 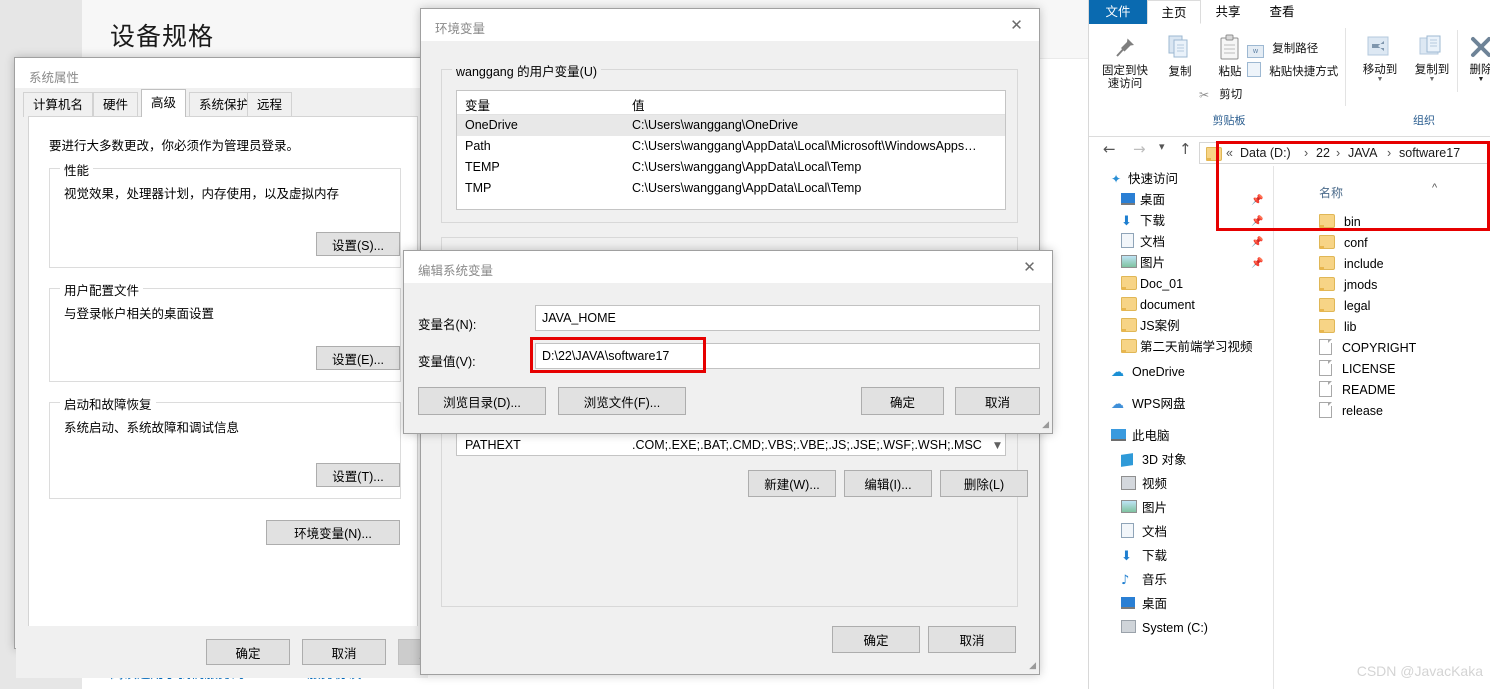 What do you see at coordinates (731, 125) in the screenshot?
I see `table-row: OneDrive C:\Users\wanggang\OneDrive` at bounding box center [731, 125].